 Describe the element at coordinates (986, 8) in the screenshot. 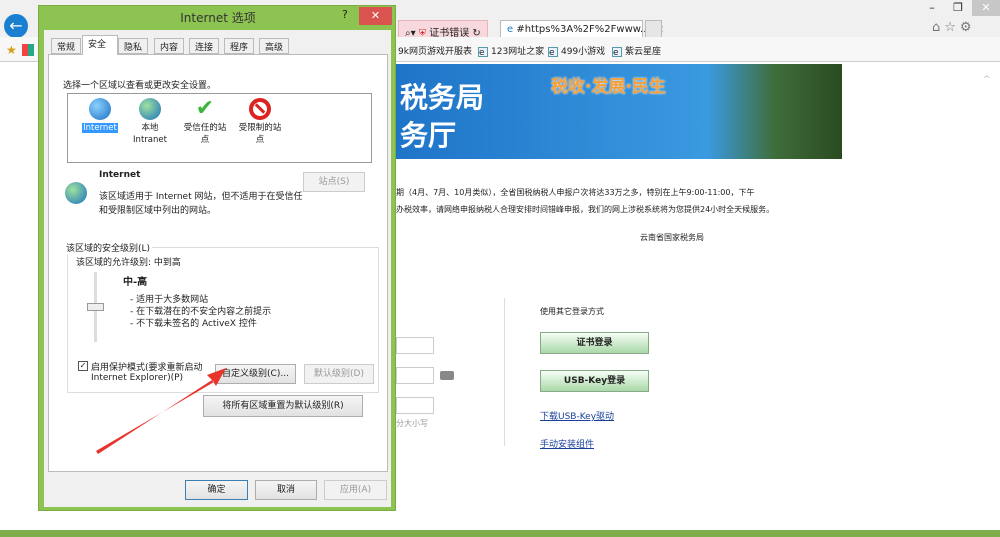

I see `close-window-button: ✕` at that location.